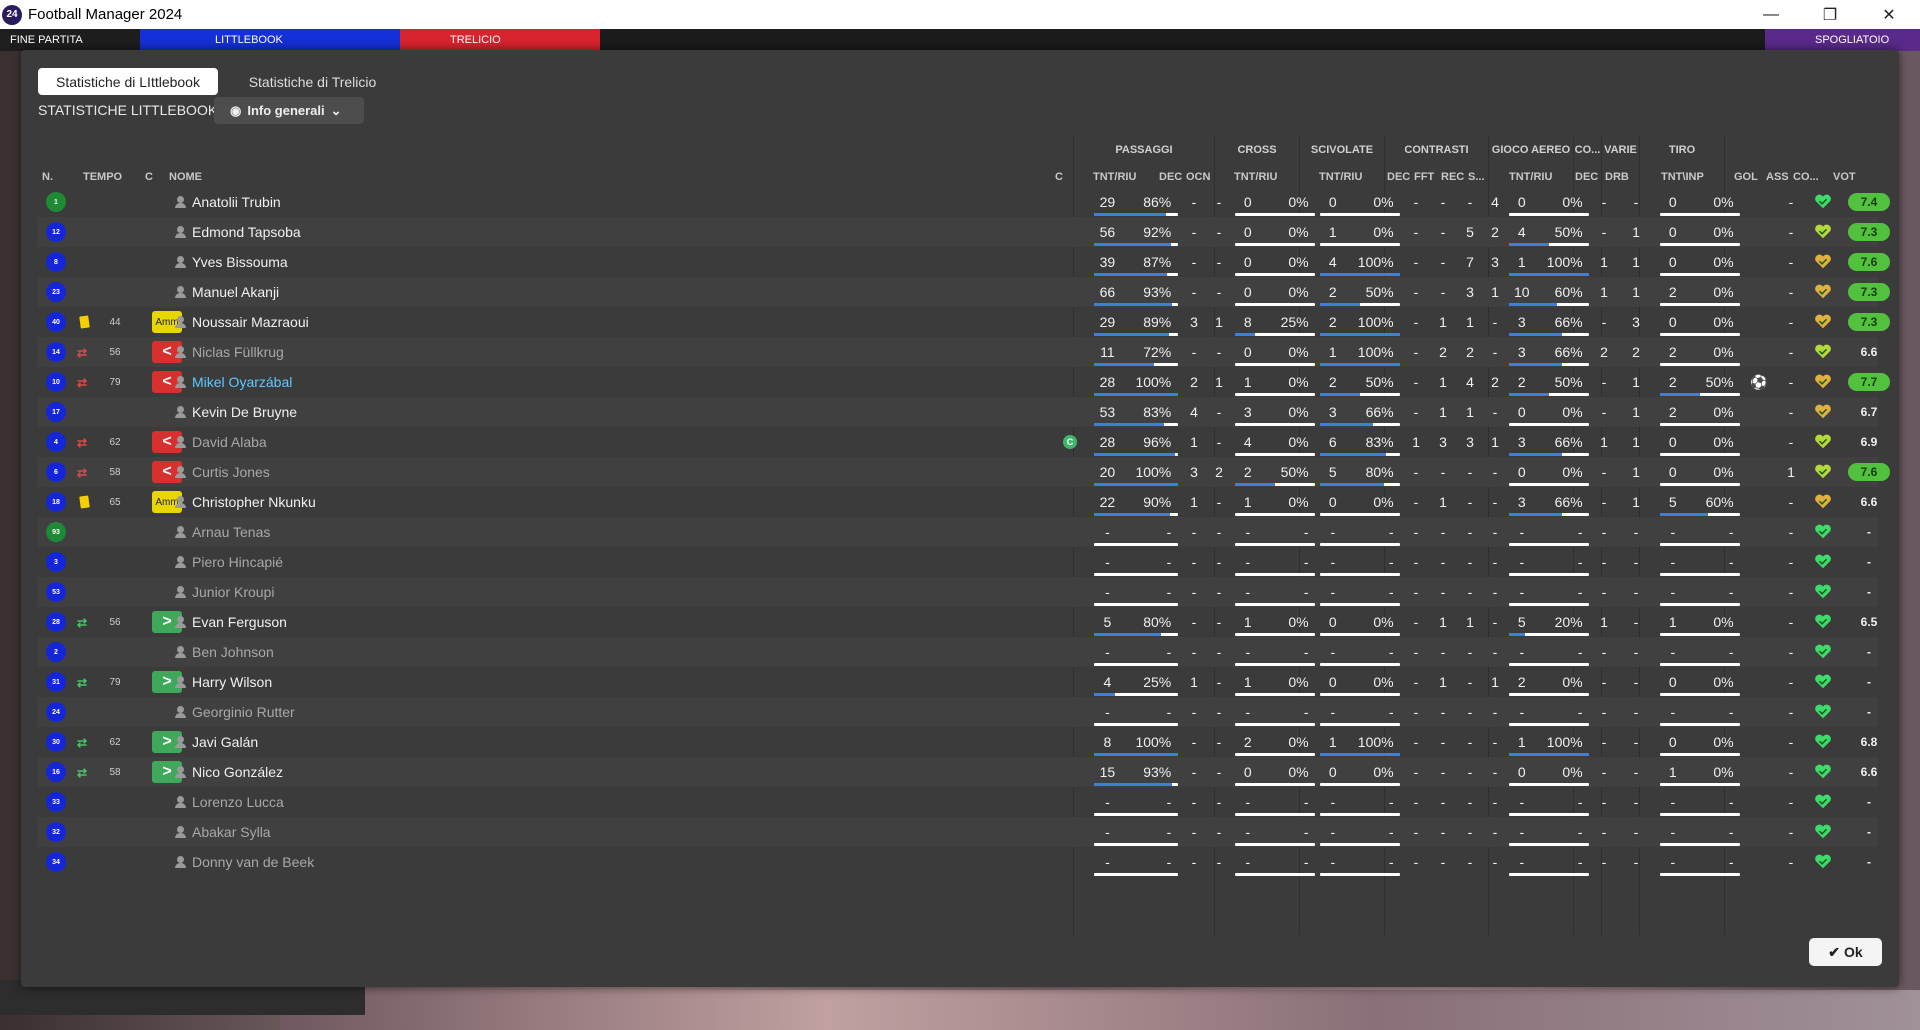 This screenshot has width=1920, height=1030. What do you see at coordinates (958, 562) in the screenshot?
I see `table-row: 3 Piero Hincapié - - - - - - - - - - - - - - - - - - - -` at bounding box center [958, 562].